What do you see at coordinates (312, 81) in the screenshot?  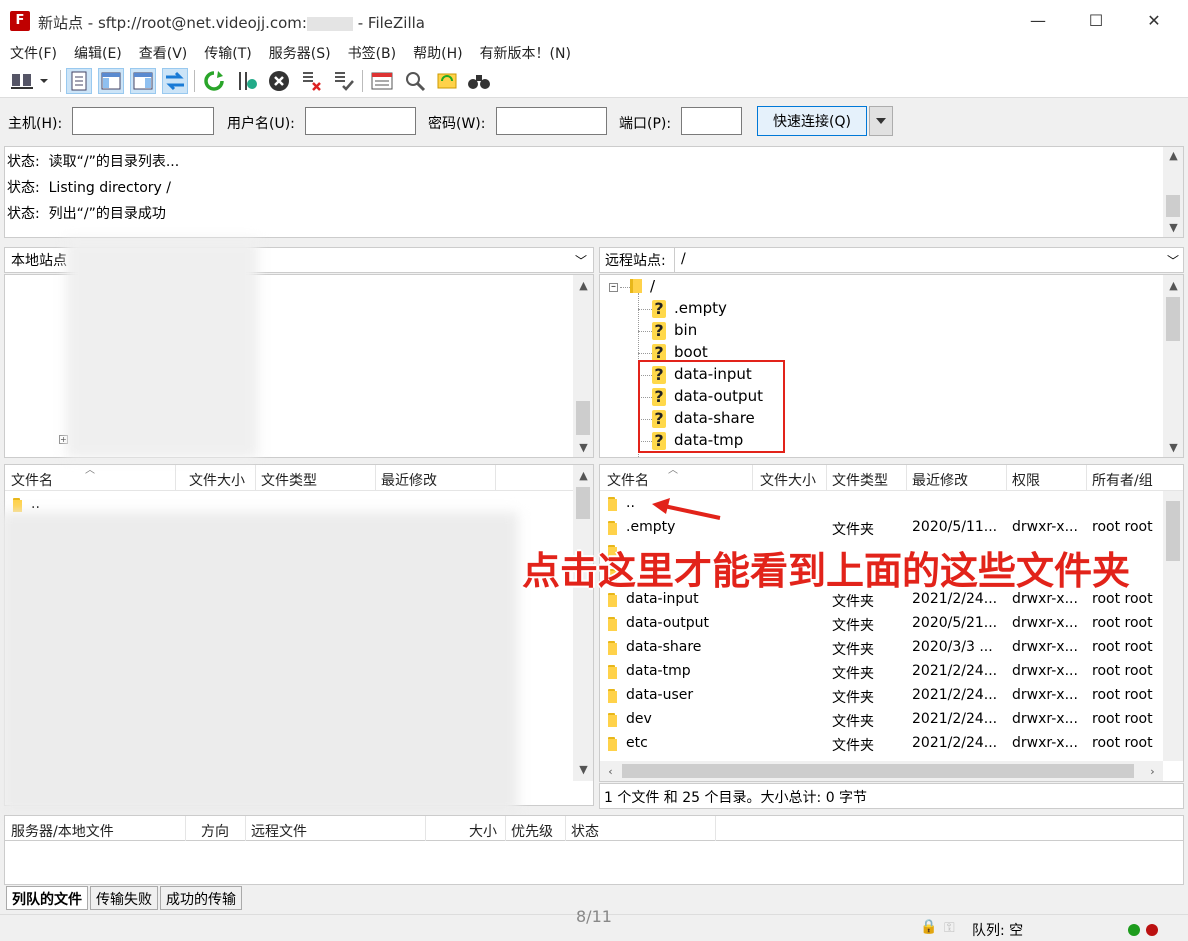 I see `disconnect-icon` at bounding box center [312, 81].